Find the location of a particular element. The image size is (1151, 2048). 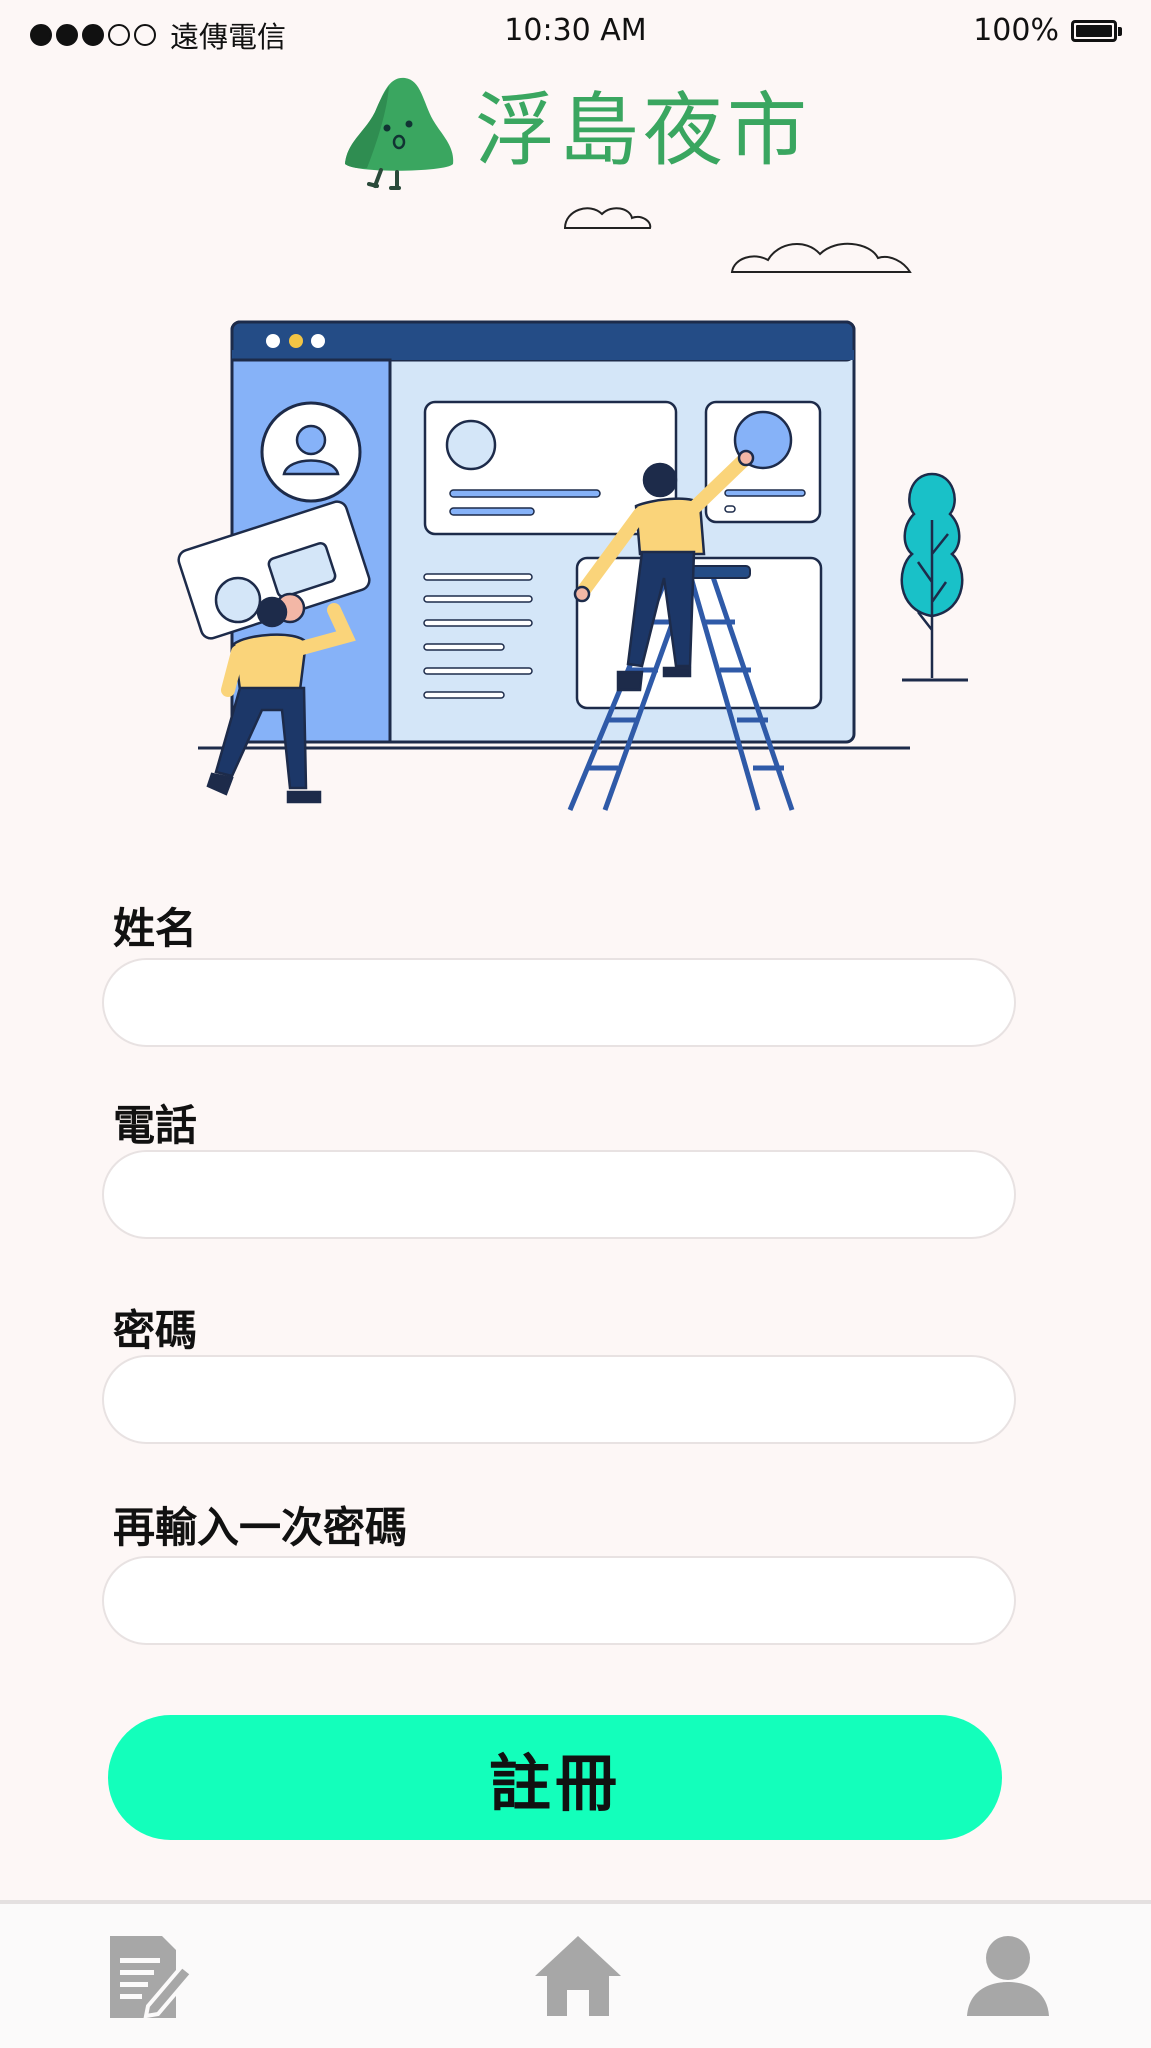

name-input is located at coordinates (559, 1002).